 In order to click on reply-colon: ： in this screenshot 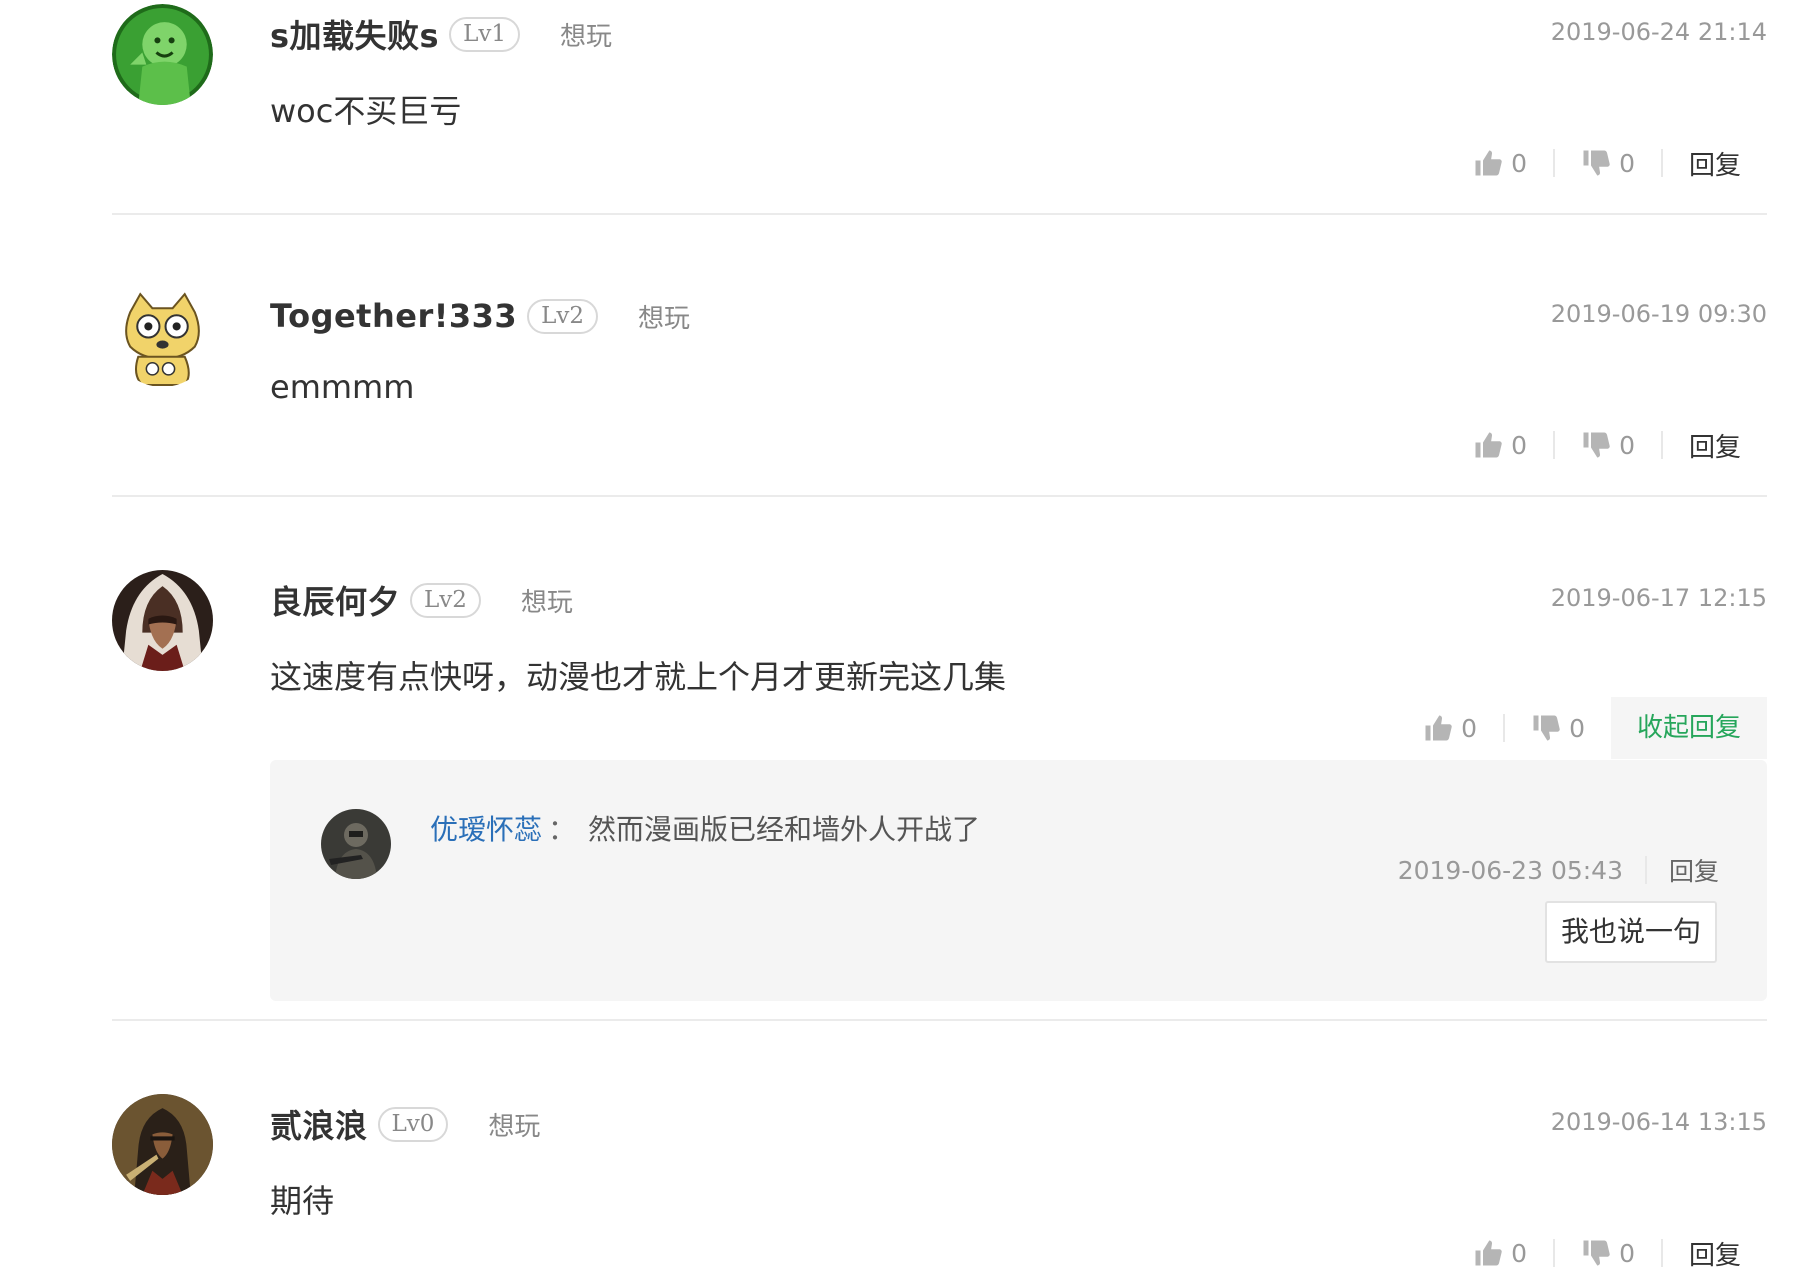, I will do `click(562, 829)`.